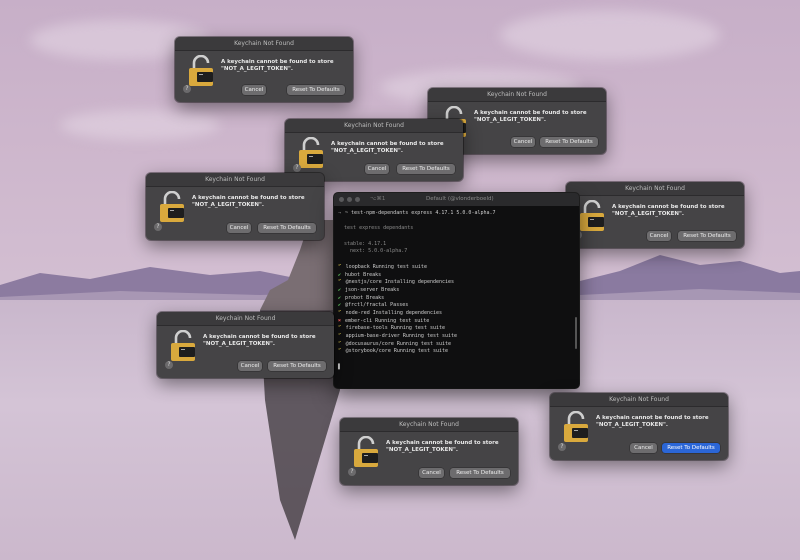 The height and width of the screenshot is (560, 800). I want to click on minimize-window-icon, so click(349, 199).